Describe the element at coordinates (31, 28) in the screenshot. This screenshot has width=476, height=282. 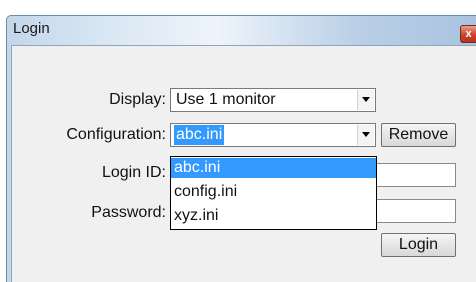
I see `window-title: Login` at that location.